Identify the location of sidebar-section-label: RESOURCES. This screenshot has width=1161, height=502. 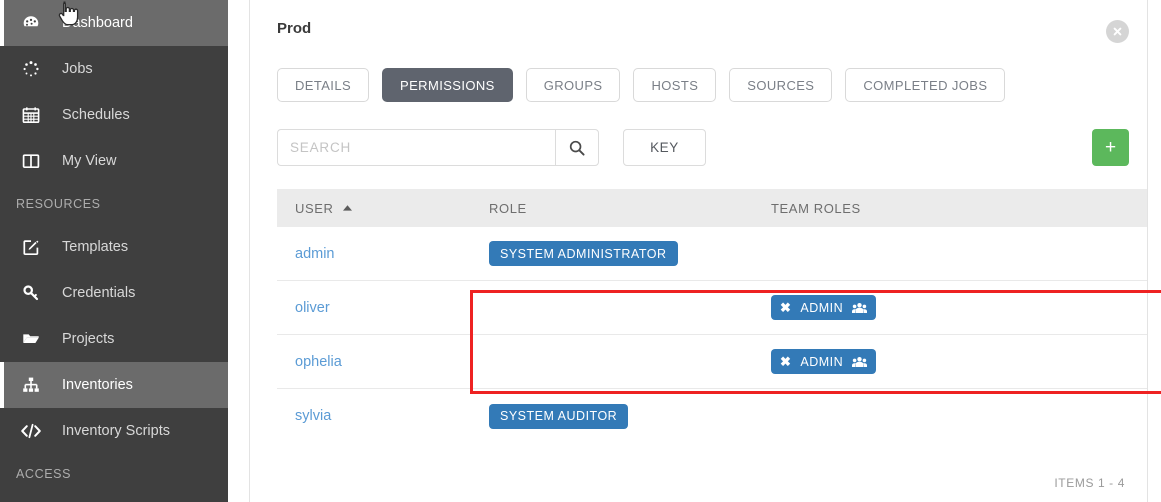
(58, 204).